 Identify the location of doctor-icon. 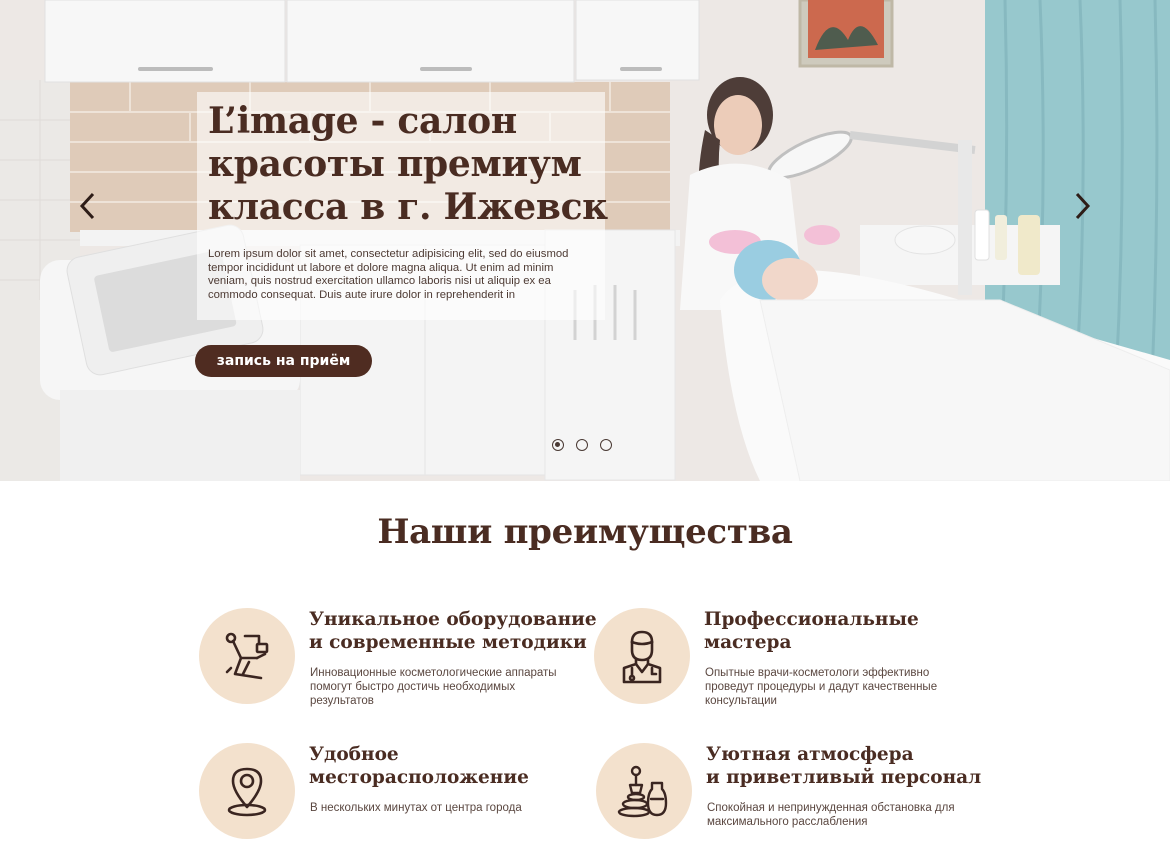
(642, 657).